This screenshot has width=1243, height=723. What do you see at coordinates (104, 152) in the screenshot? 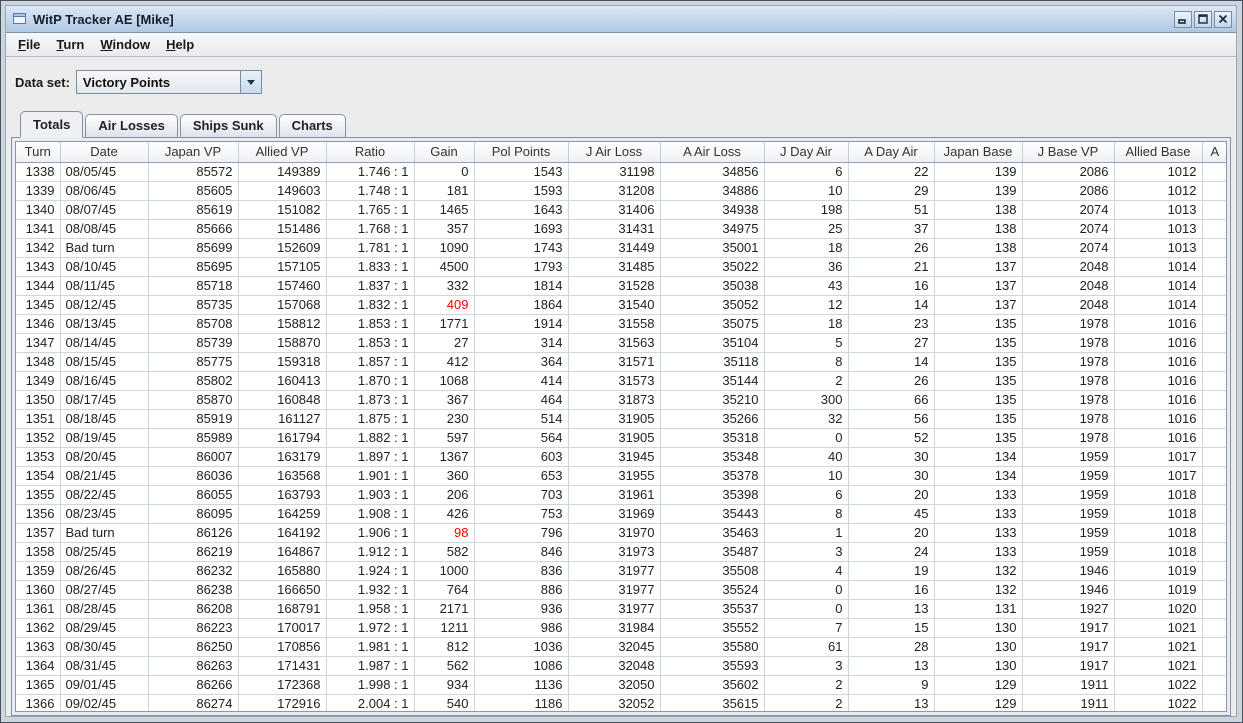
I see `column-header-date: Date` at bounding box center [104, 152].